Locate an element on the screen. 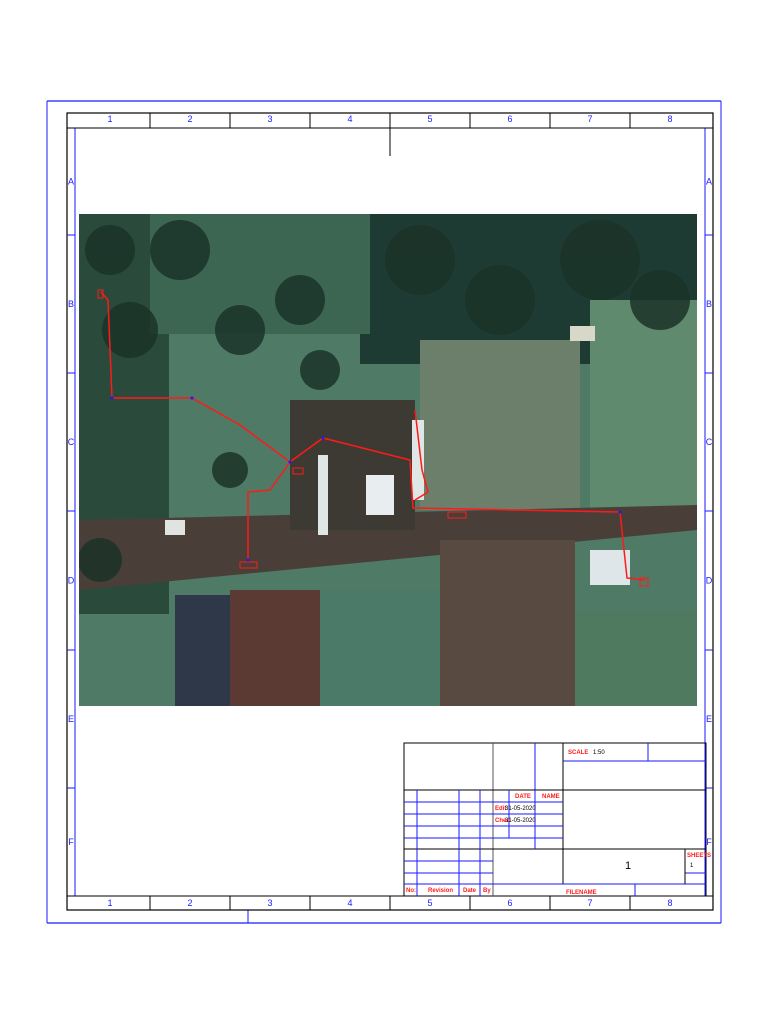  check-date: 31-05-2020 is located at coordinates (520, 821).